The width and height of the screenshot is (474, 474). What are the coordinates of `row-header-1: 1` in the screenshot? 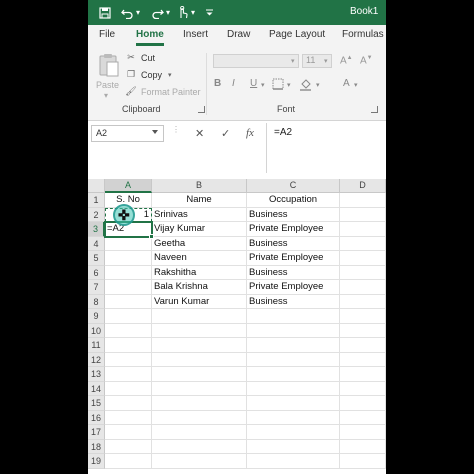 It's located at (96, 200).